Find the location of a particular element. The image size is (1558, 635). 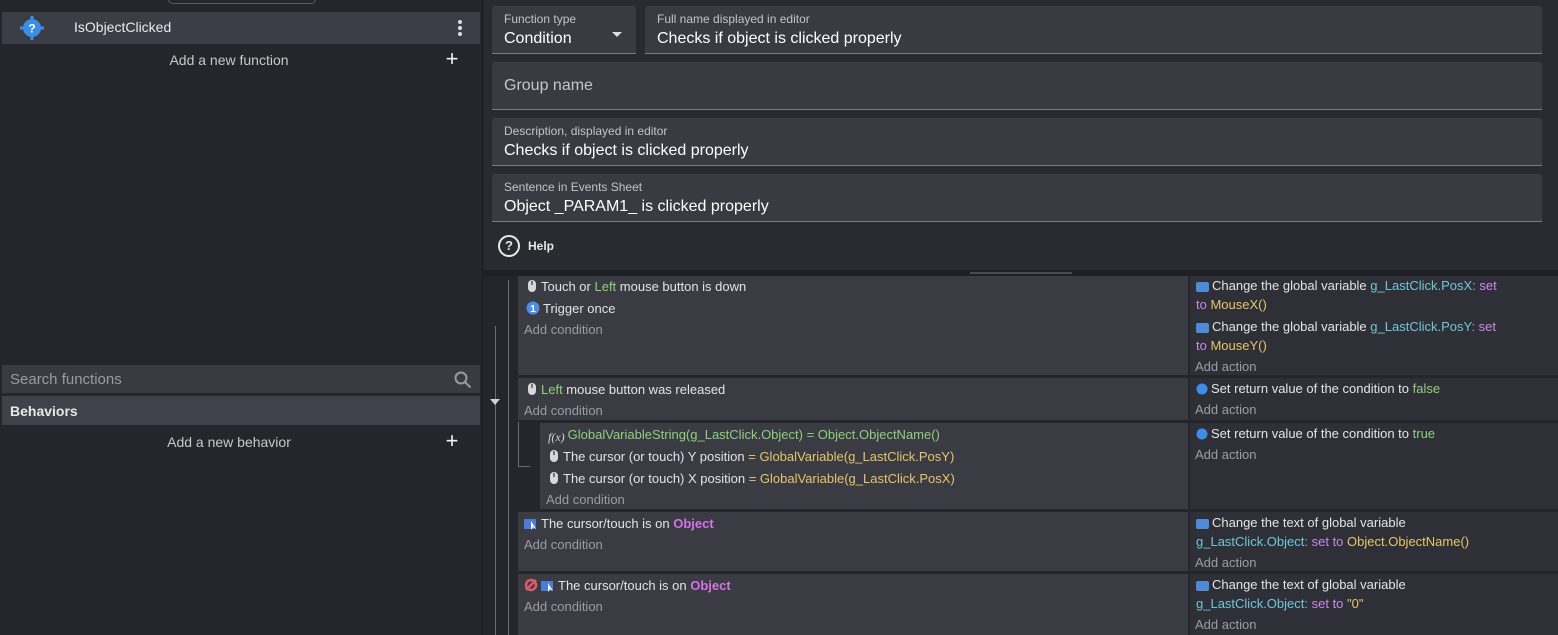

condition-trigger-once: 1 Trigger once is located at coordinates (571, 308).